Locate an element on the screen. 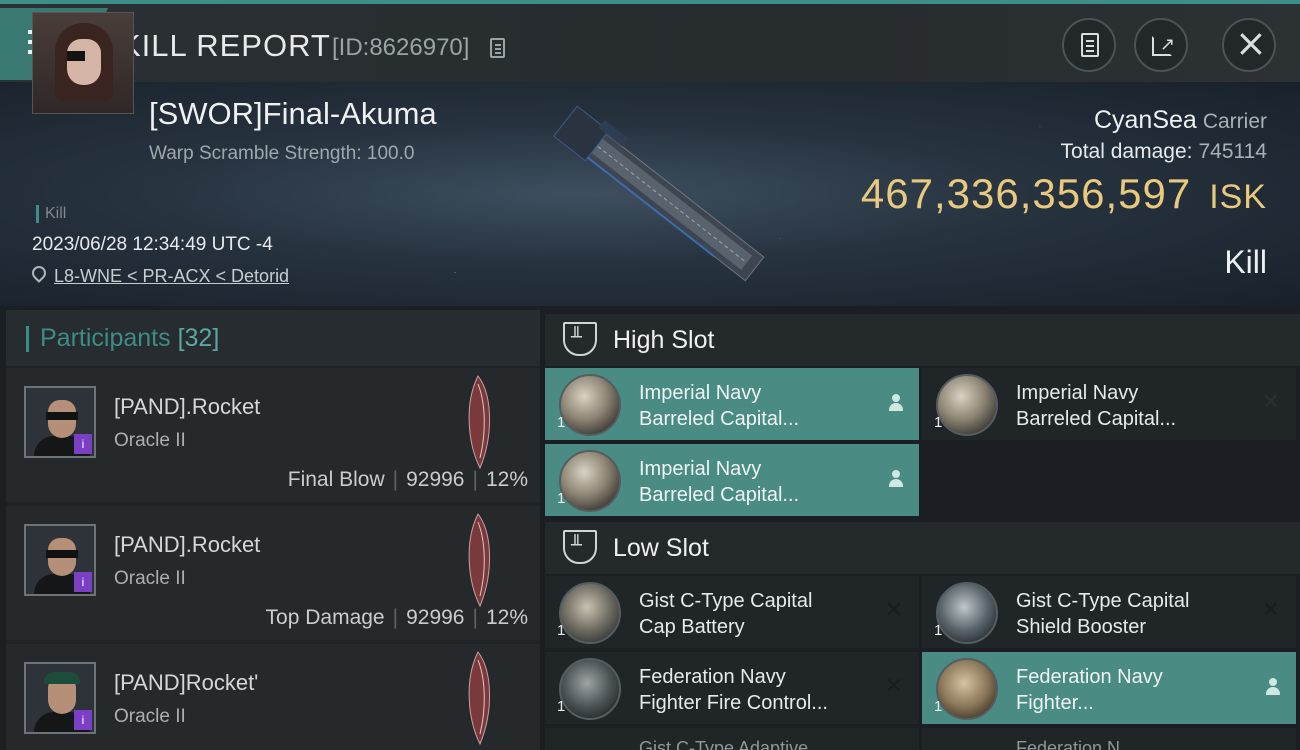  participants-header: Participants [32] is located at coordinates (273, 338).